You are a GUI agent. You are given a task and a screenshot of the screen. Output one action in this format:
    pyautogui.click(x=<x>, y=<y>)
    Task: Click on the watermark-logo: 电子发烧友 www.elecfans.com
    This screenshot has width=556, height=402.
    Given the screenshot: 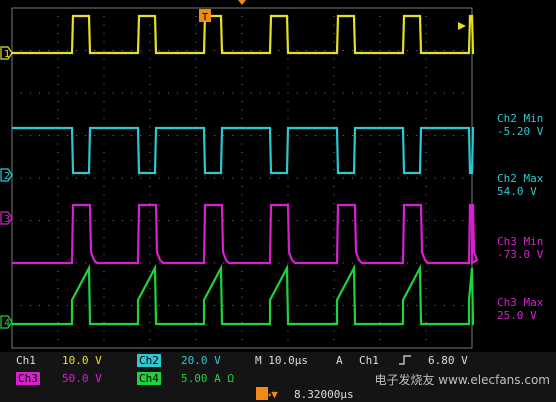 What is the action you would take?
    pyautogui.click(x=462, y=380)
    